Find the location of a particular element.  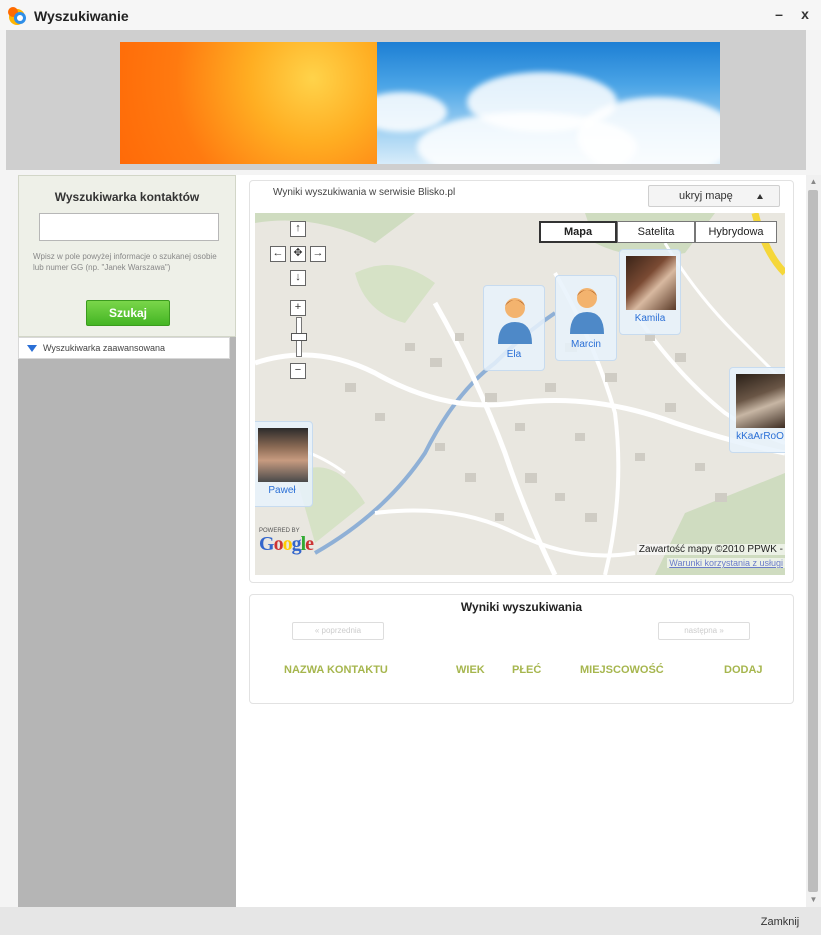

close-button: Zamknij is located at coordinates (780, 922).